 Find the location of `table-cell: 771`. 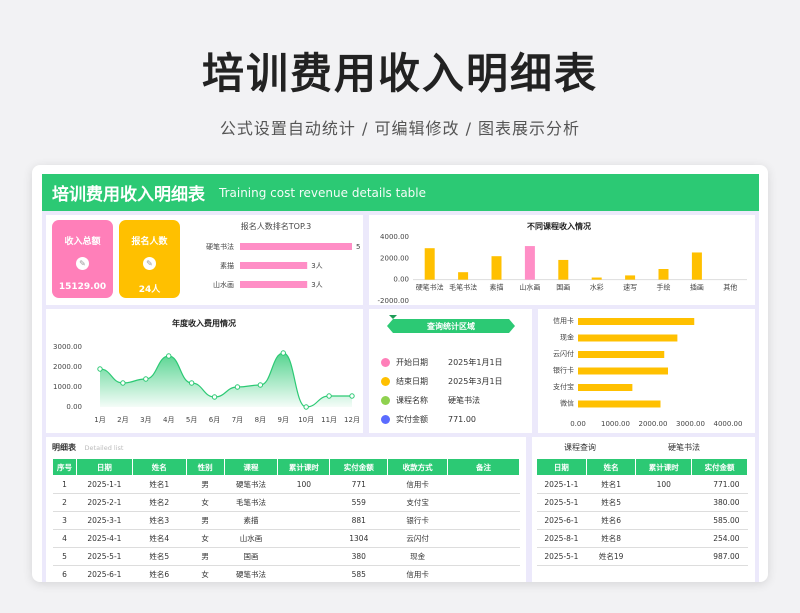

table-cell: 771 is located at coordinates (358, 484).